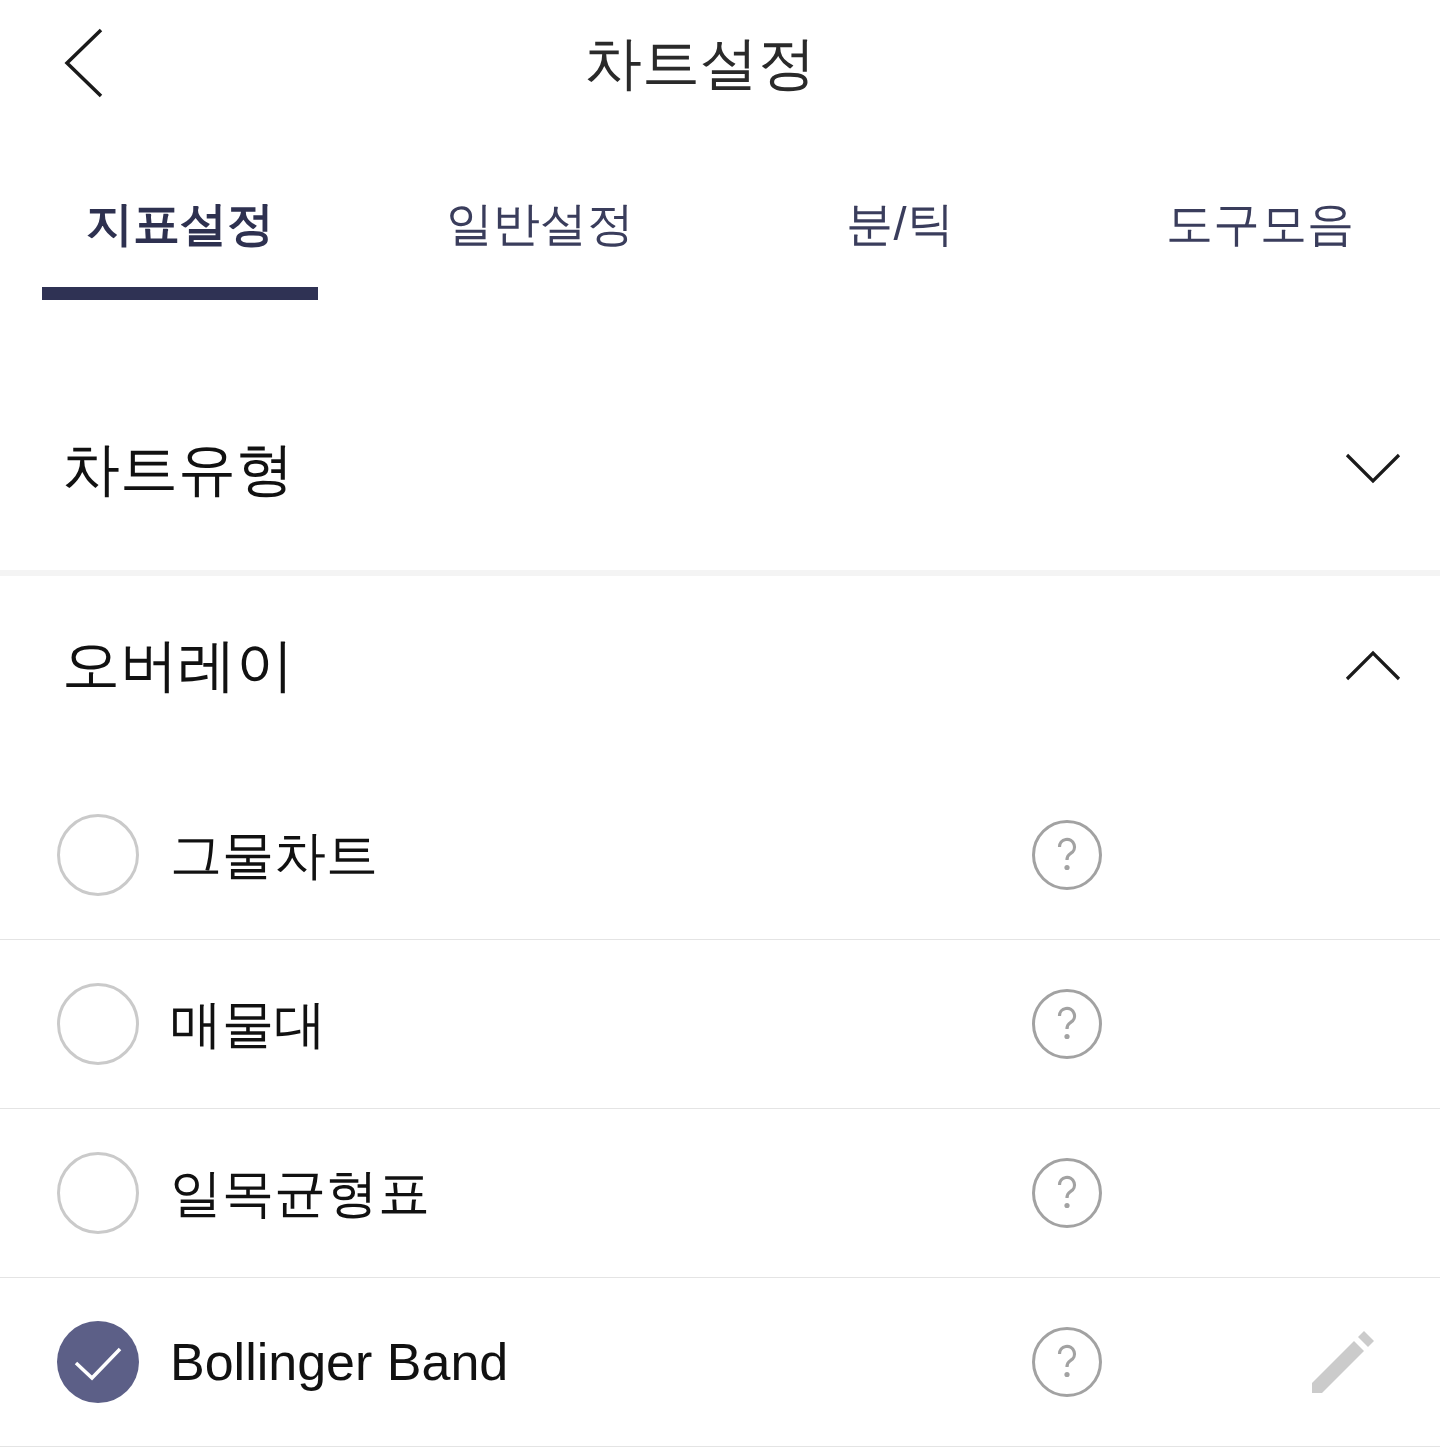 This screenshot has width=1440, height=1454. What do you see at coordinates (900, 239) in the screenshot?
I see `tab: 분/틱` at bounding box center [900, 239].